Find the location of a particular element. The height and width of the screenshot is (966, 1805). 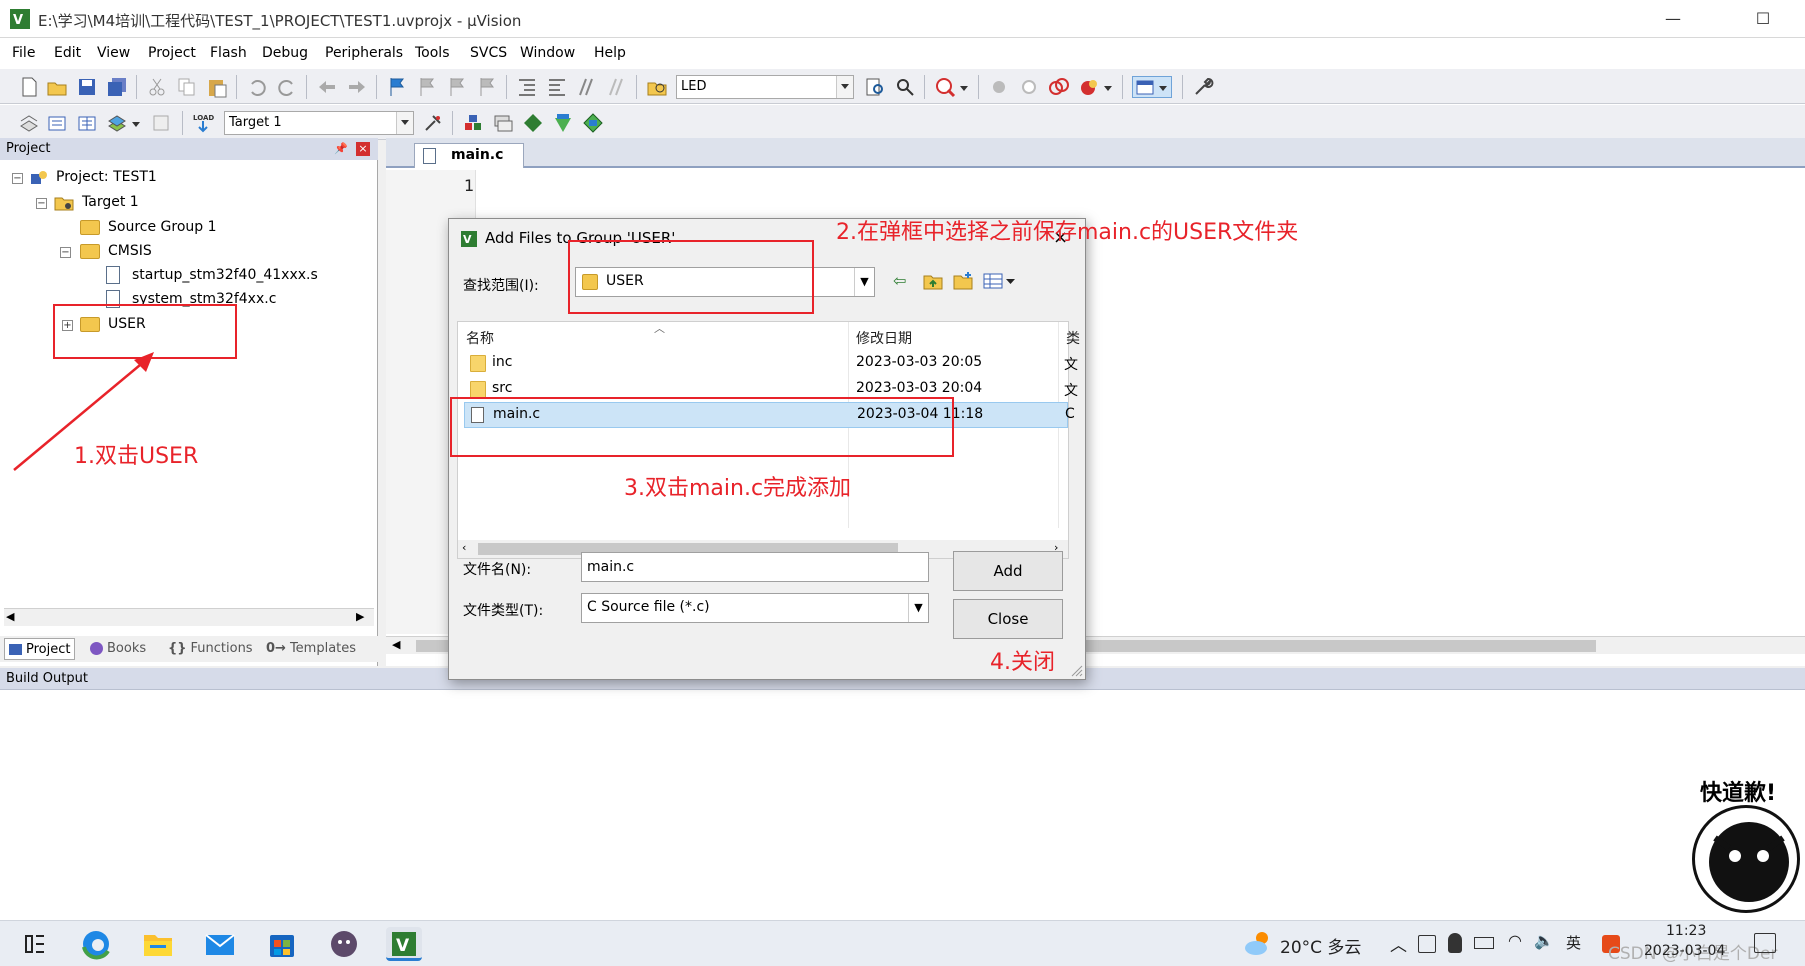

breakpoint-enable-icon is located at coordinates (1029, 87).